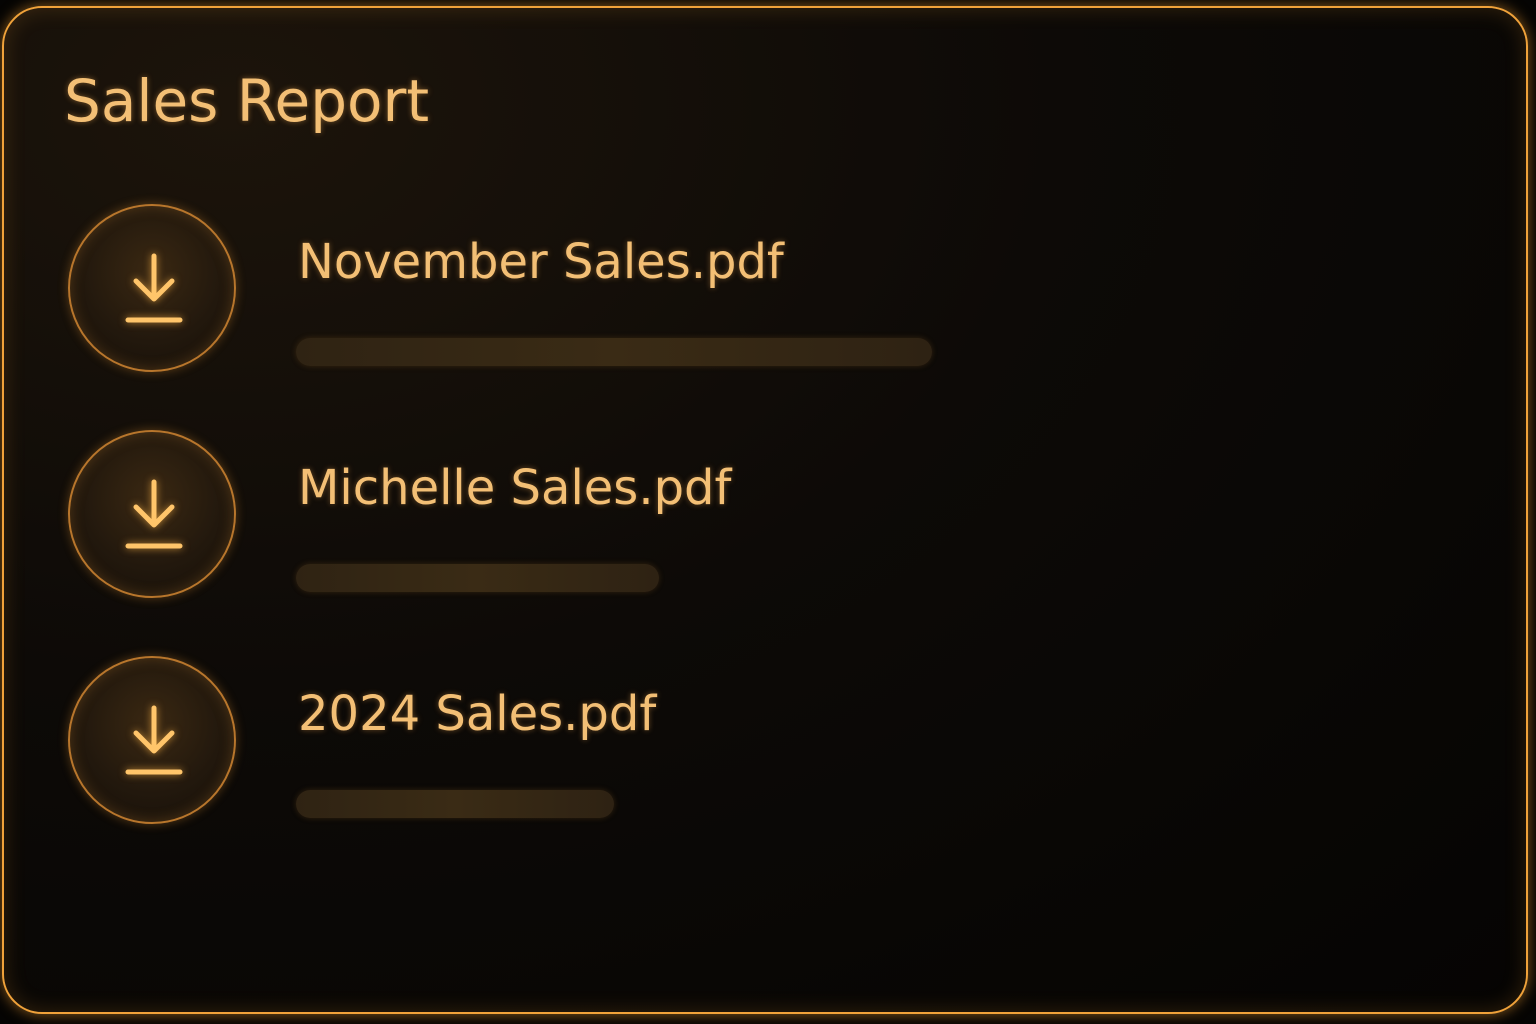 This screenshot has width=1536, height=1024. I want to click on download-button-michelle, so click(152, 514).